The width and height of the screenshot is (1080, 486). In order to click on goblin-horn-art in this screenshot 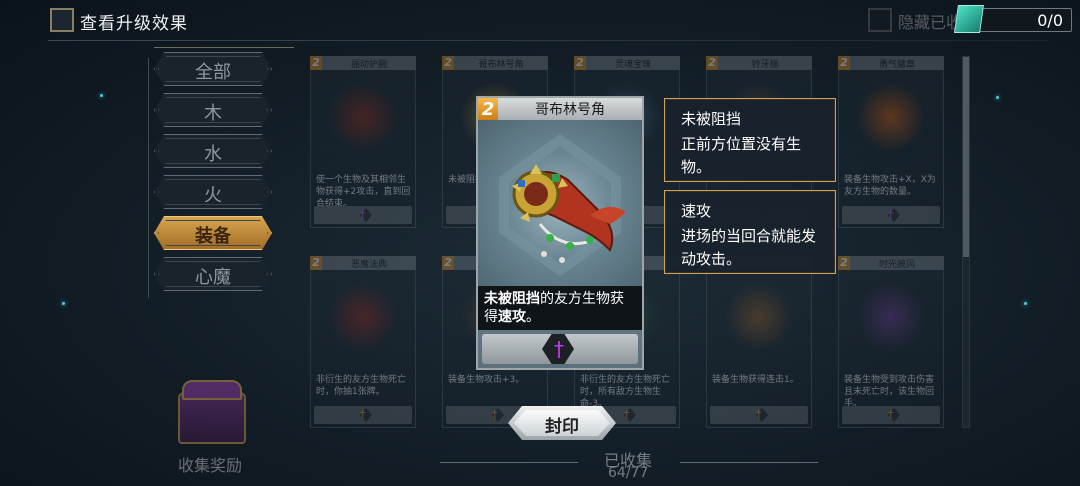, I will do `click(560, 203)`.